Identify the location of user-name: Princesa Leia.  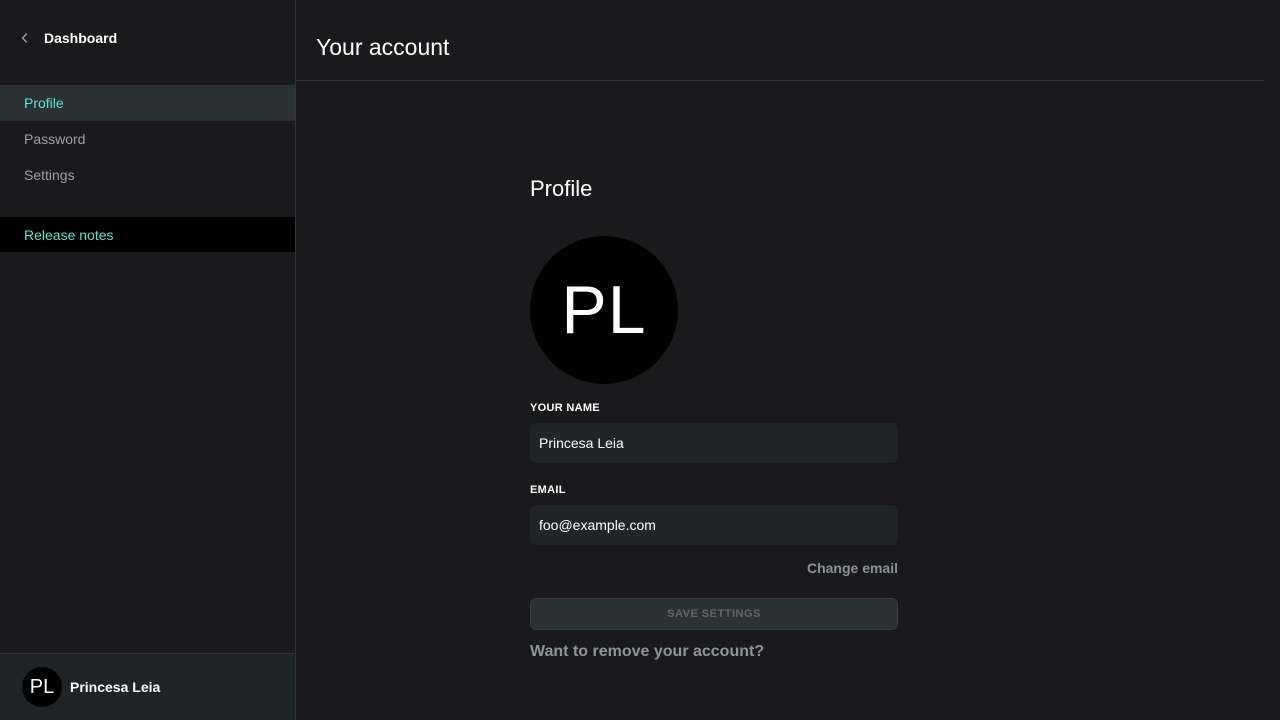
(115, 687).